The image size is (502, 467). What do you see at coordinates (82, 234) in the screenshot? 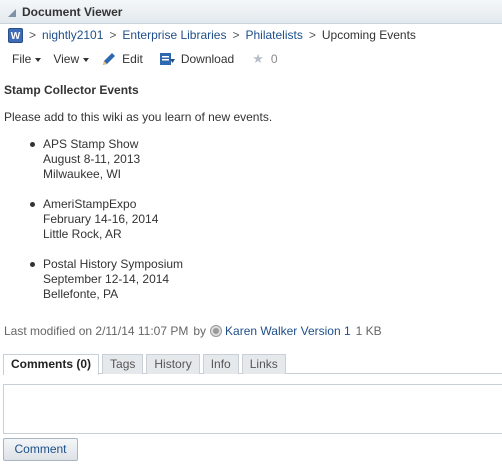
I see `event-location: Little Rock, AR` at bounding box center [82, 234].